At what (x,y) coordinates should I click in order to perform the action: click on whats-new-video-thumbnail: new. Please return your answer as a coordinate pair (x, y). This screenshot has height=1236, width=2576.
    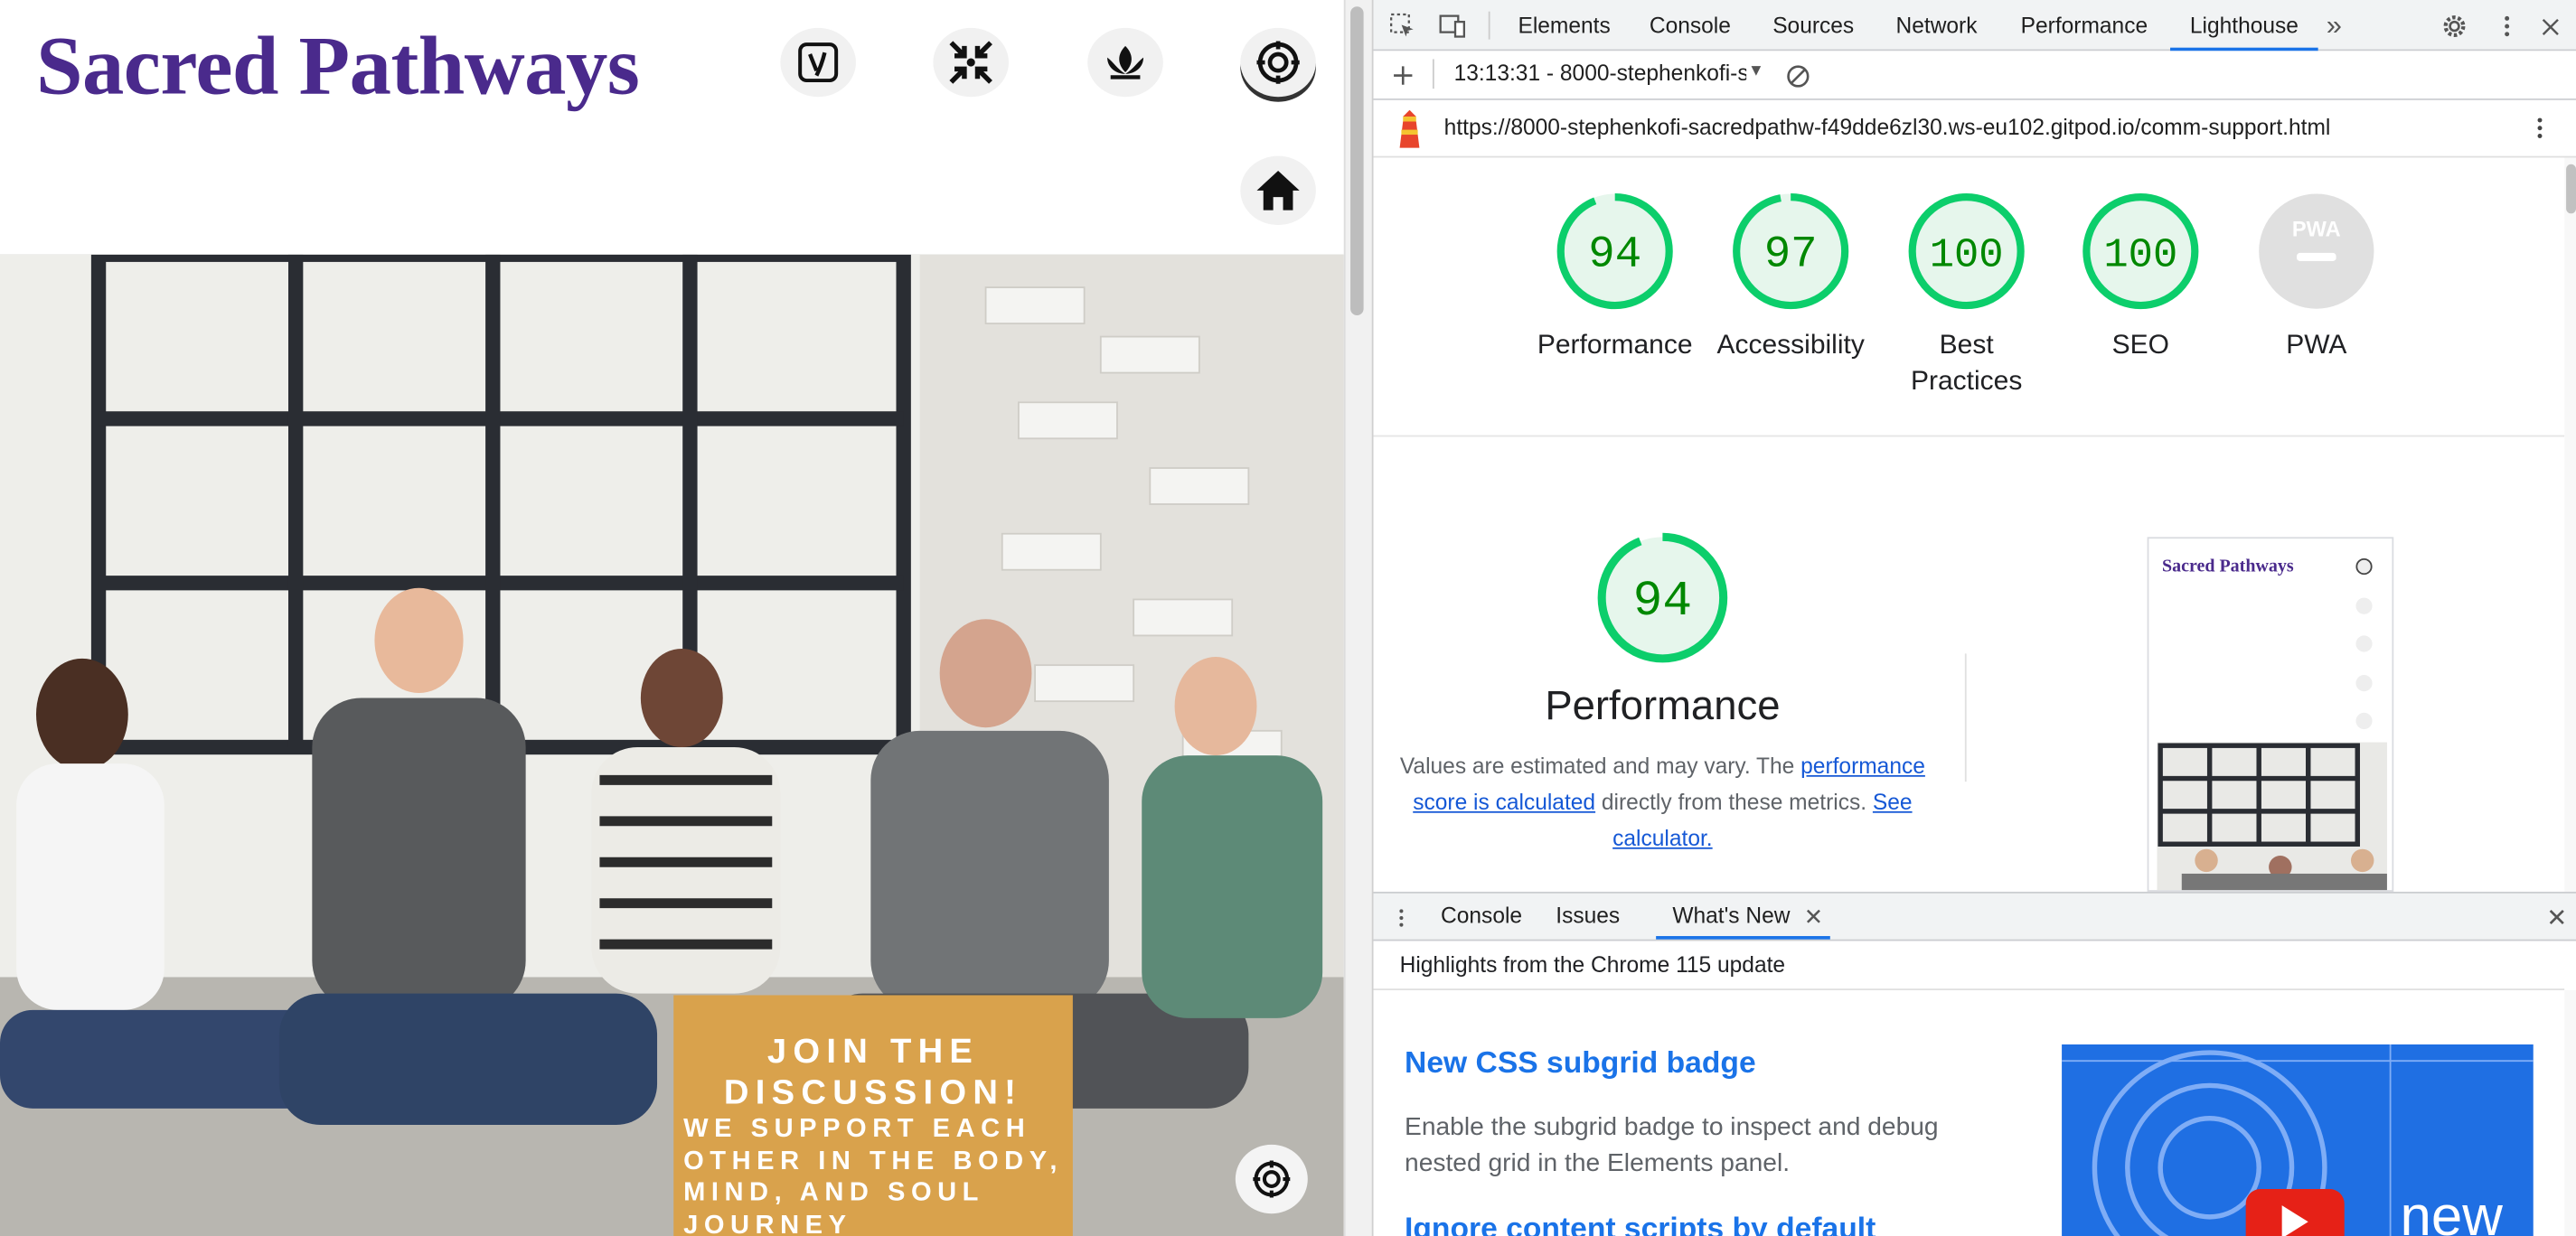
    Looking at the image, I should click on (2298, 1140).